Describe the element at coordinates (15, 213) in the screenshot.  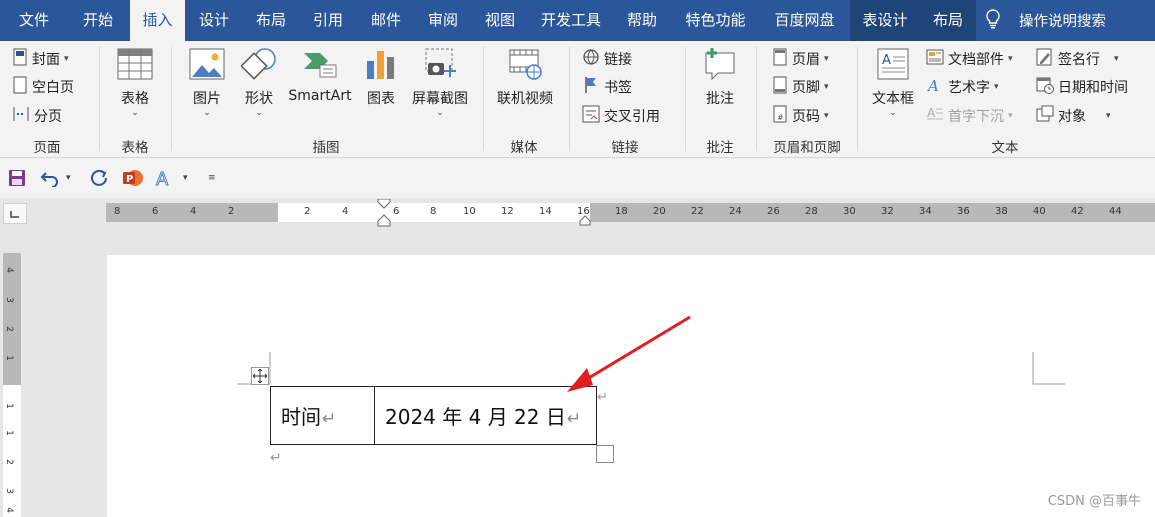
I see `tab-selector` at that location.